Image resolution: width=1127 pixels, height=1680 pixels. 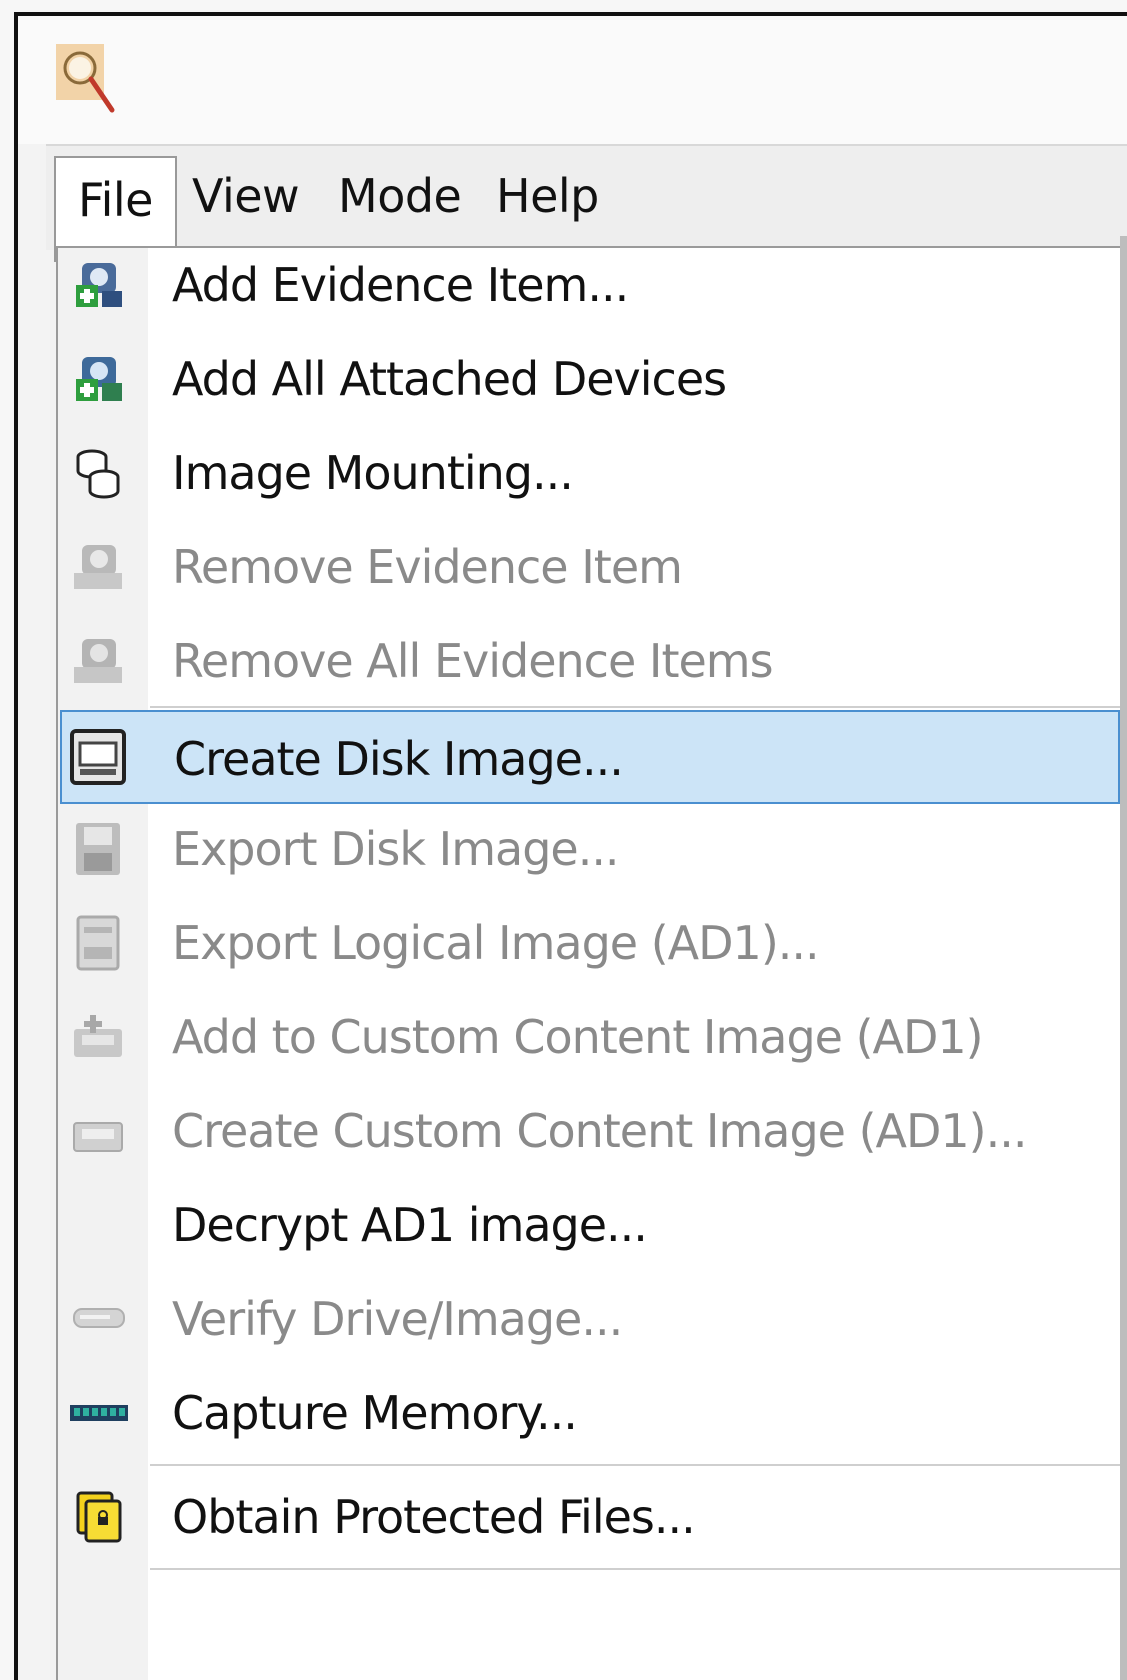 I want to click on menu-item-label: Remove All Evidence Items, so click(x=473, y=661).